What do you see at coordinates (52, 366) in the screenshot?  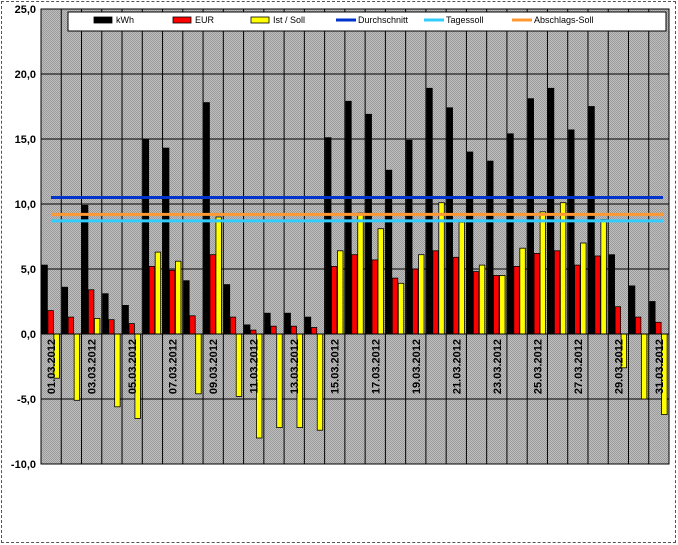 I see `x-category-label: 01.03.2012` at bounding box center [52, 366].